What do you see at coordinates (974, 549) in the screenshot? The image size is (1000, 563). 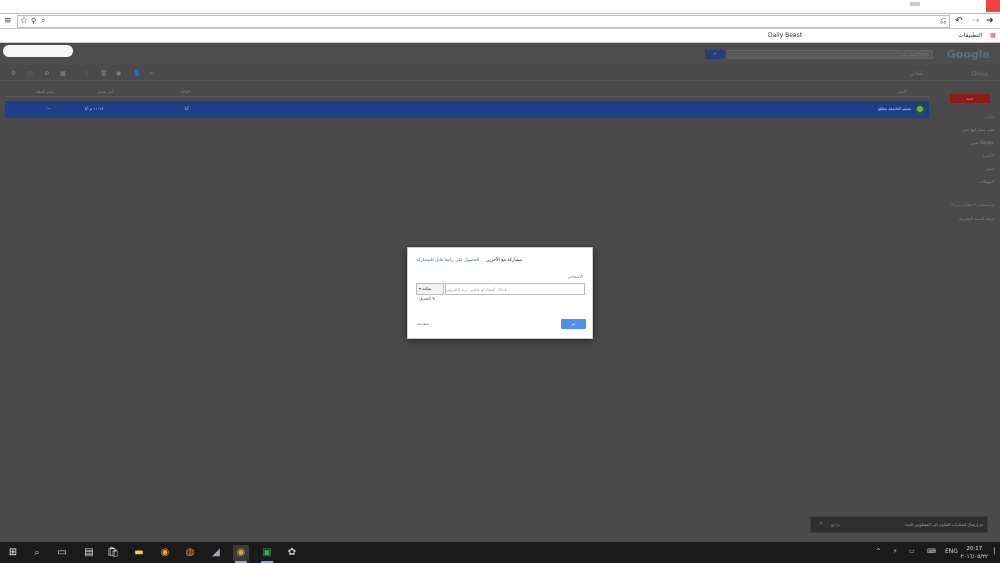 I see `clock-time: 20:17` at bounding box center [974, 549].